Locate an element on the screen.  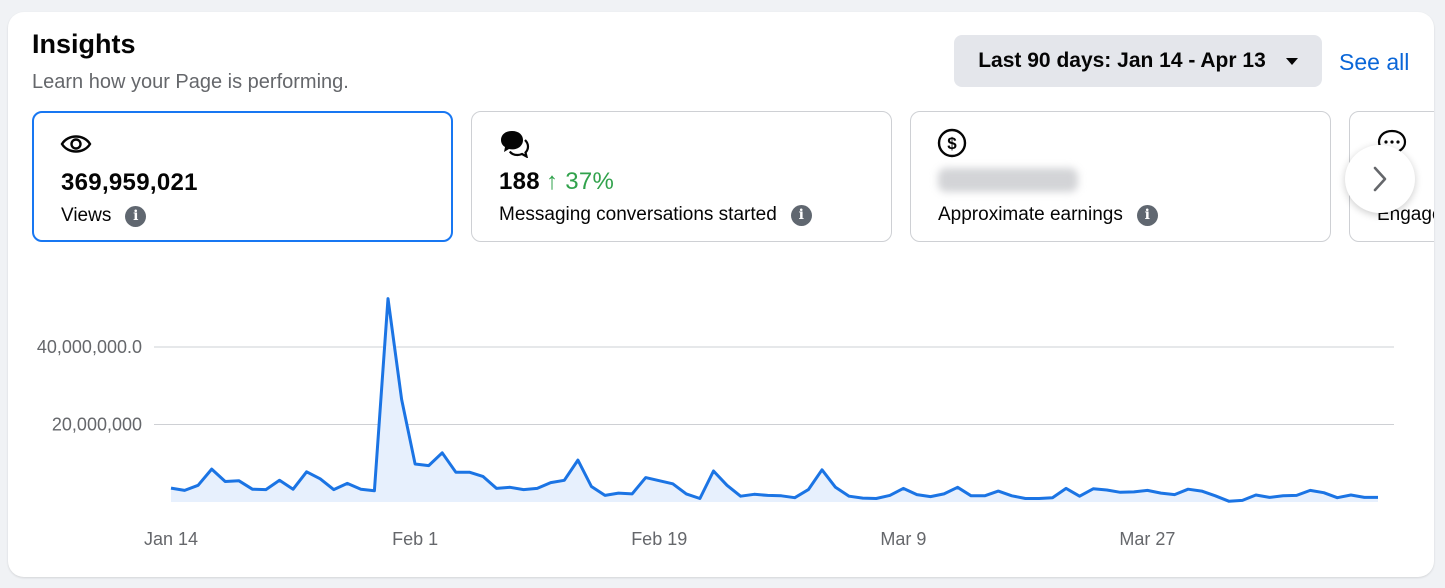
y-tick-label: 20,000,000 is located at coordinates (97, 425).